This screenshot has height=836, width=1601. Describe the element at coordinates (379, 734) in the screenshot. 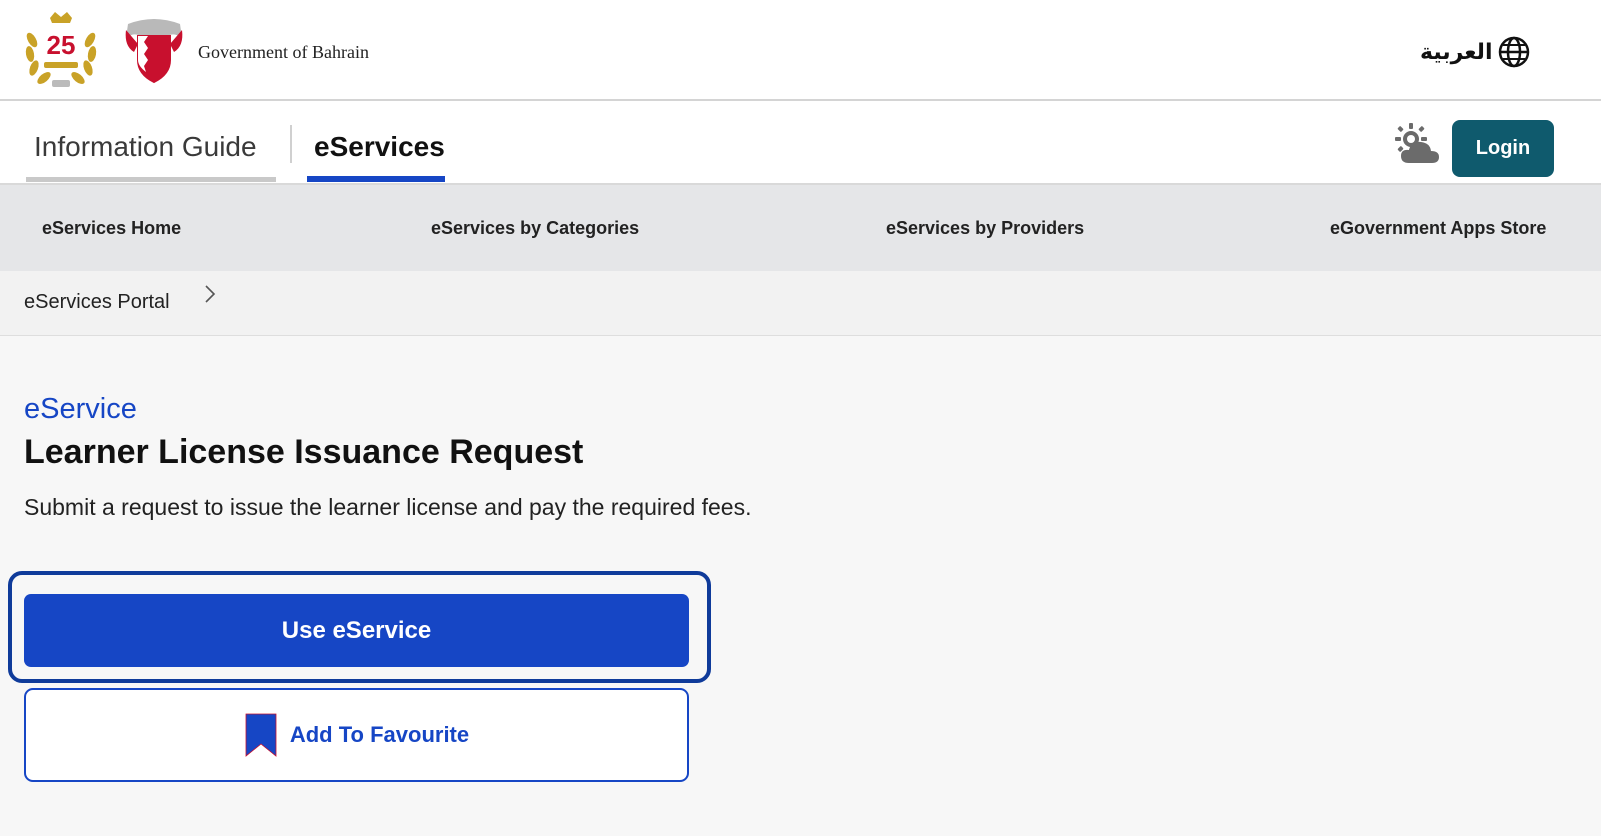

I see `add-to-favourite-label: Add To Favourite` at that location.